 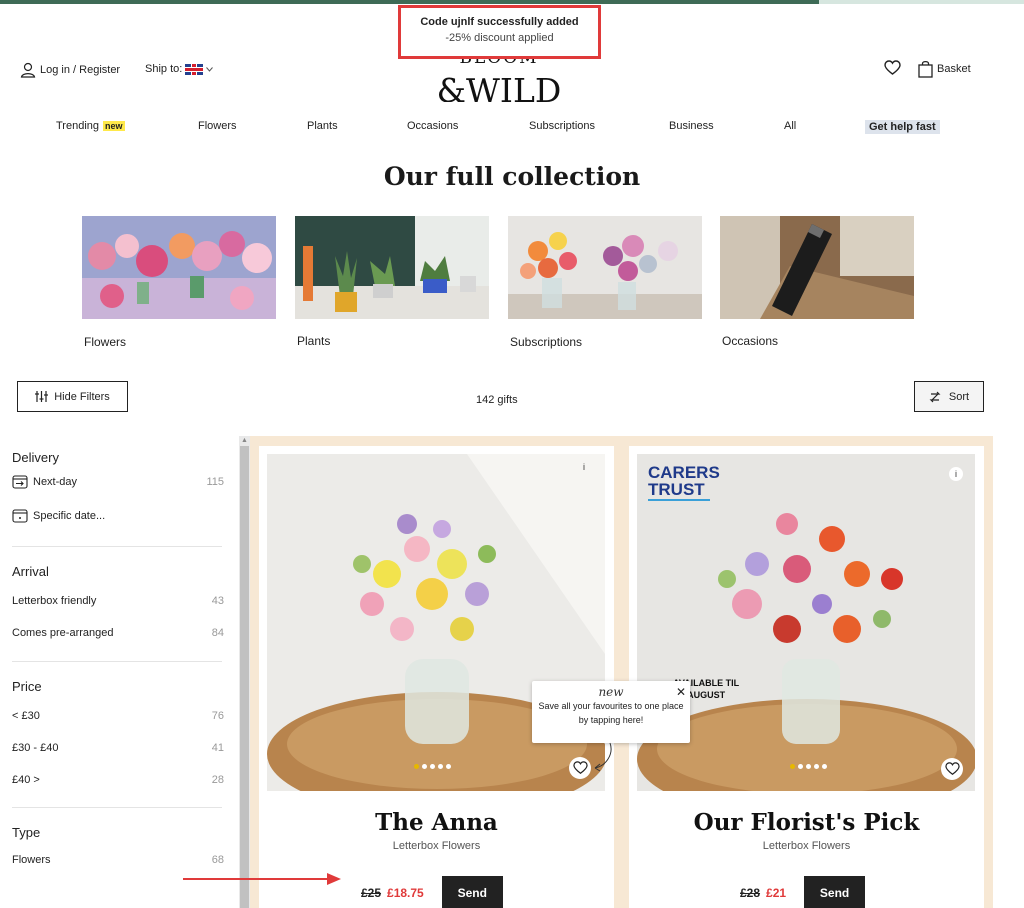 I want to click on carers-trust-logo: CARERS TRUST, so click(x=684, y=482).